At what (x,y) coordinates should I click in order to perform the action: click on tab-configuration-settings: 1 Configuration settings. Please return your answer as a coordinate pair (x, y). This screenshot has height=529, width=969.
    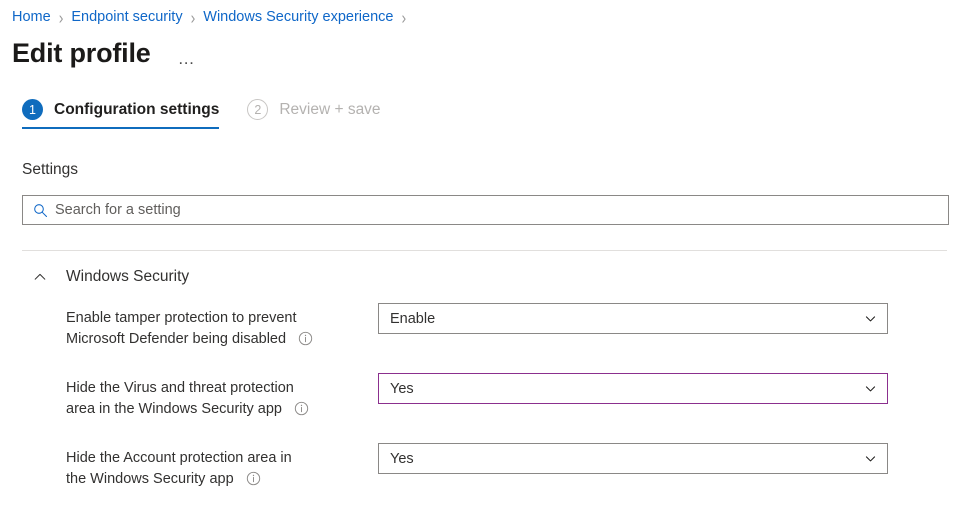
    Looking at the image, I should click on (121, 114).